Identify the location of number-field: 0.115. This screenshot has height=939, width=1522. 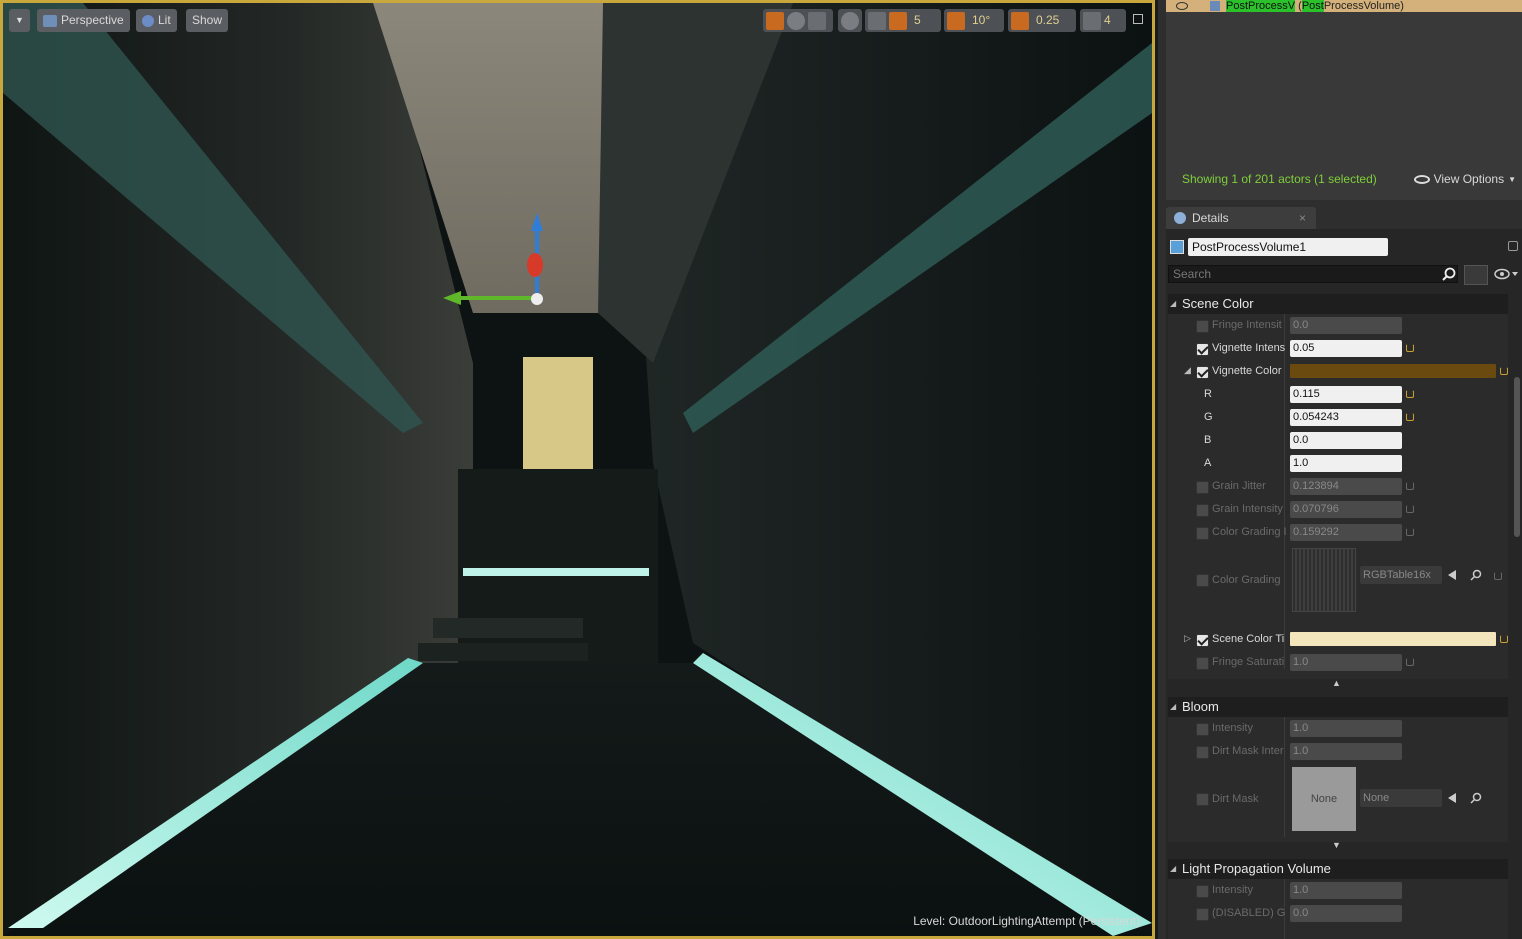
(1346, 394).